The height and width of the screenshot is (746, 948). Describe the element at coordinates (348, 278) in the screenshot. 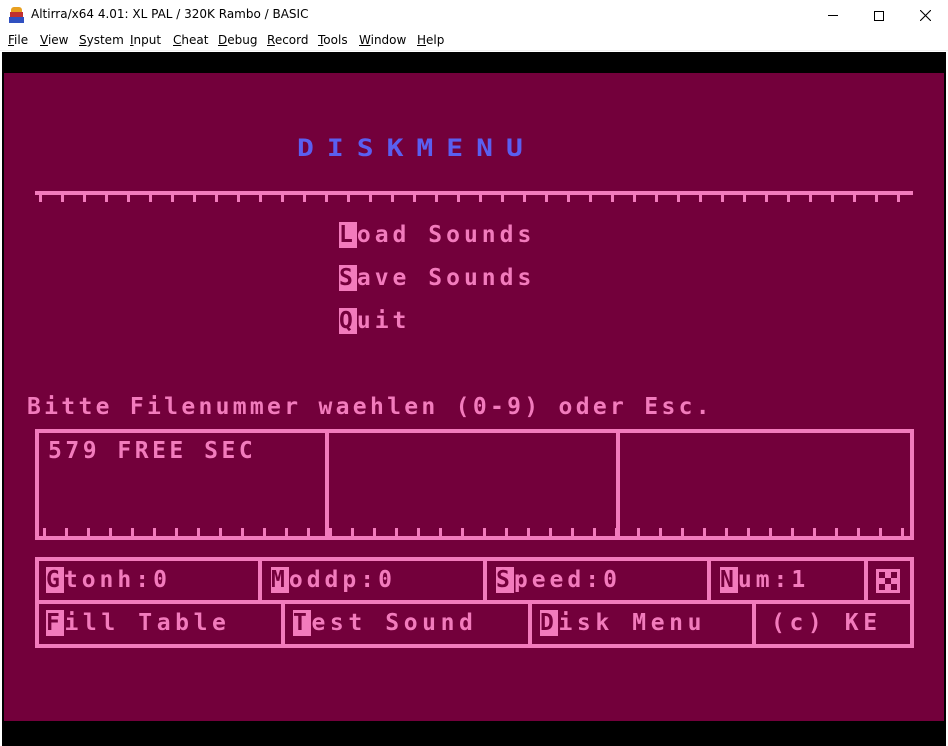

I see `save-hotkey: S` at that location.